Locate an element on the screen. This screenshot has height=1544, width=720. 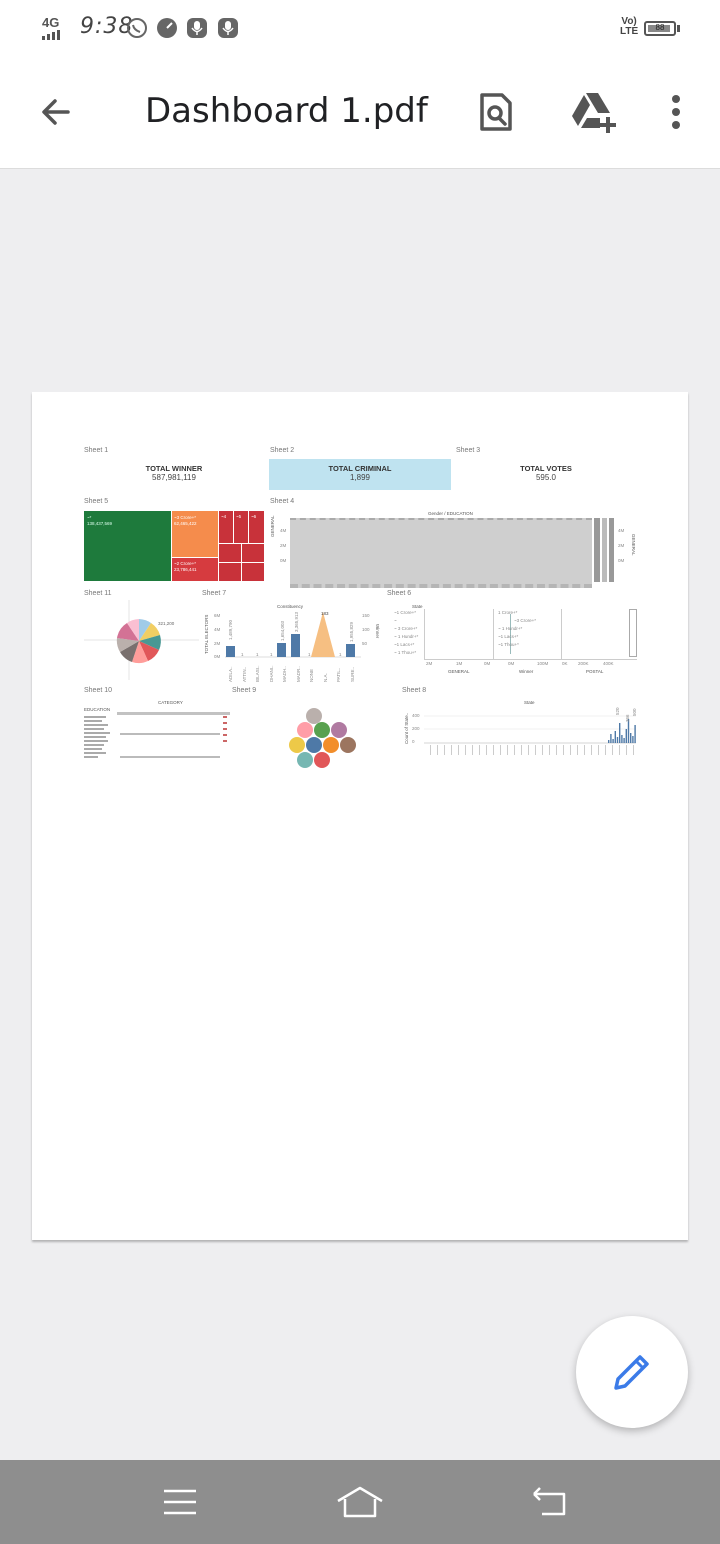
back-return-icon is located at coordinates (549, 1501).